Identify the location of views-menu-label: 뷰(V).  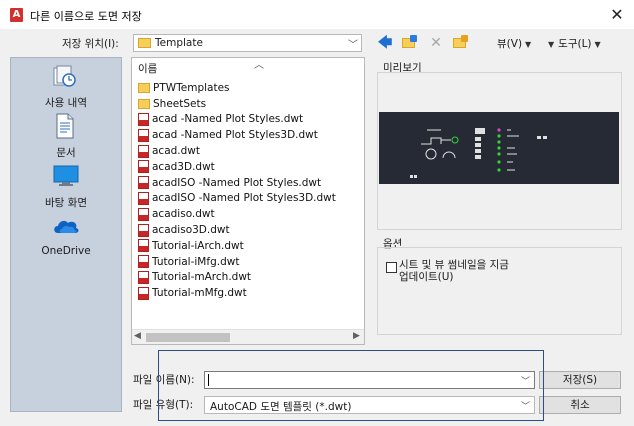
(510, 44).